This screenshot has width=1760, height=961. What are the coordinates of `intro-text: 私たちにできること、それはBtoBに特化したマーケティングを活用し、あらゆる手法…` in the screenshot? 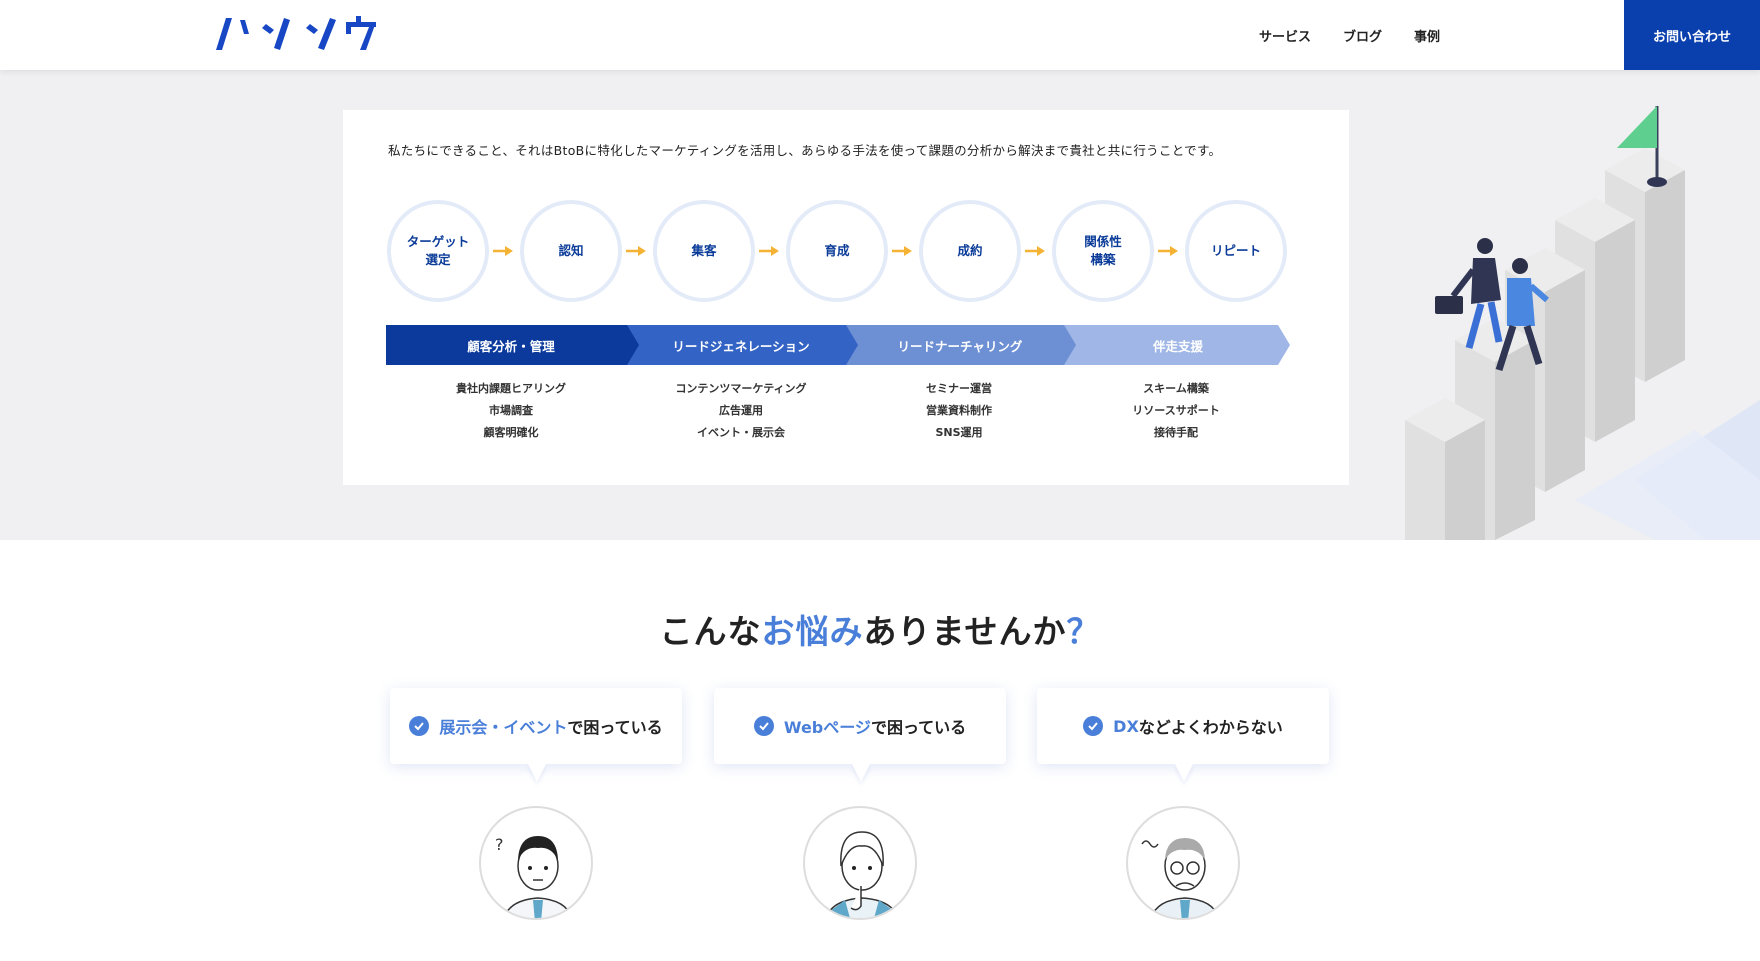 It's located at (805, 150).